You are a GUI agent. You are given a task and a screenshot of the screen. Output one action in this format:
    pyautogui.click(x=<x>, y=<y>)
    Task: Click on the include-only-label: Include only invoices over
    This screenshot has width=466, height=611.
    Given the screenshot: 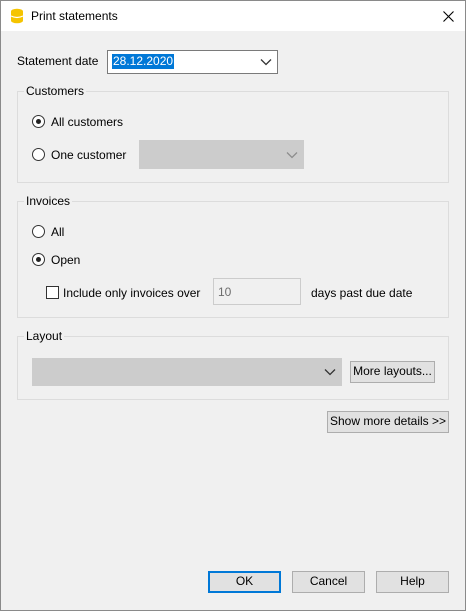 What is the action you would take?
    pyautogui.click(x=131, y=293)
    